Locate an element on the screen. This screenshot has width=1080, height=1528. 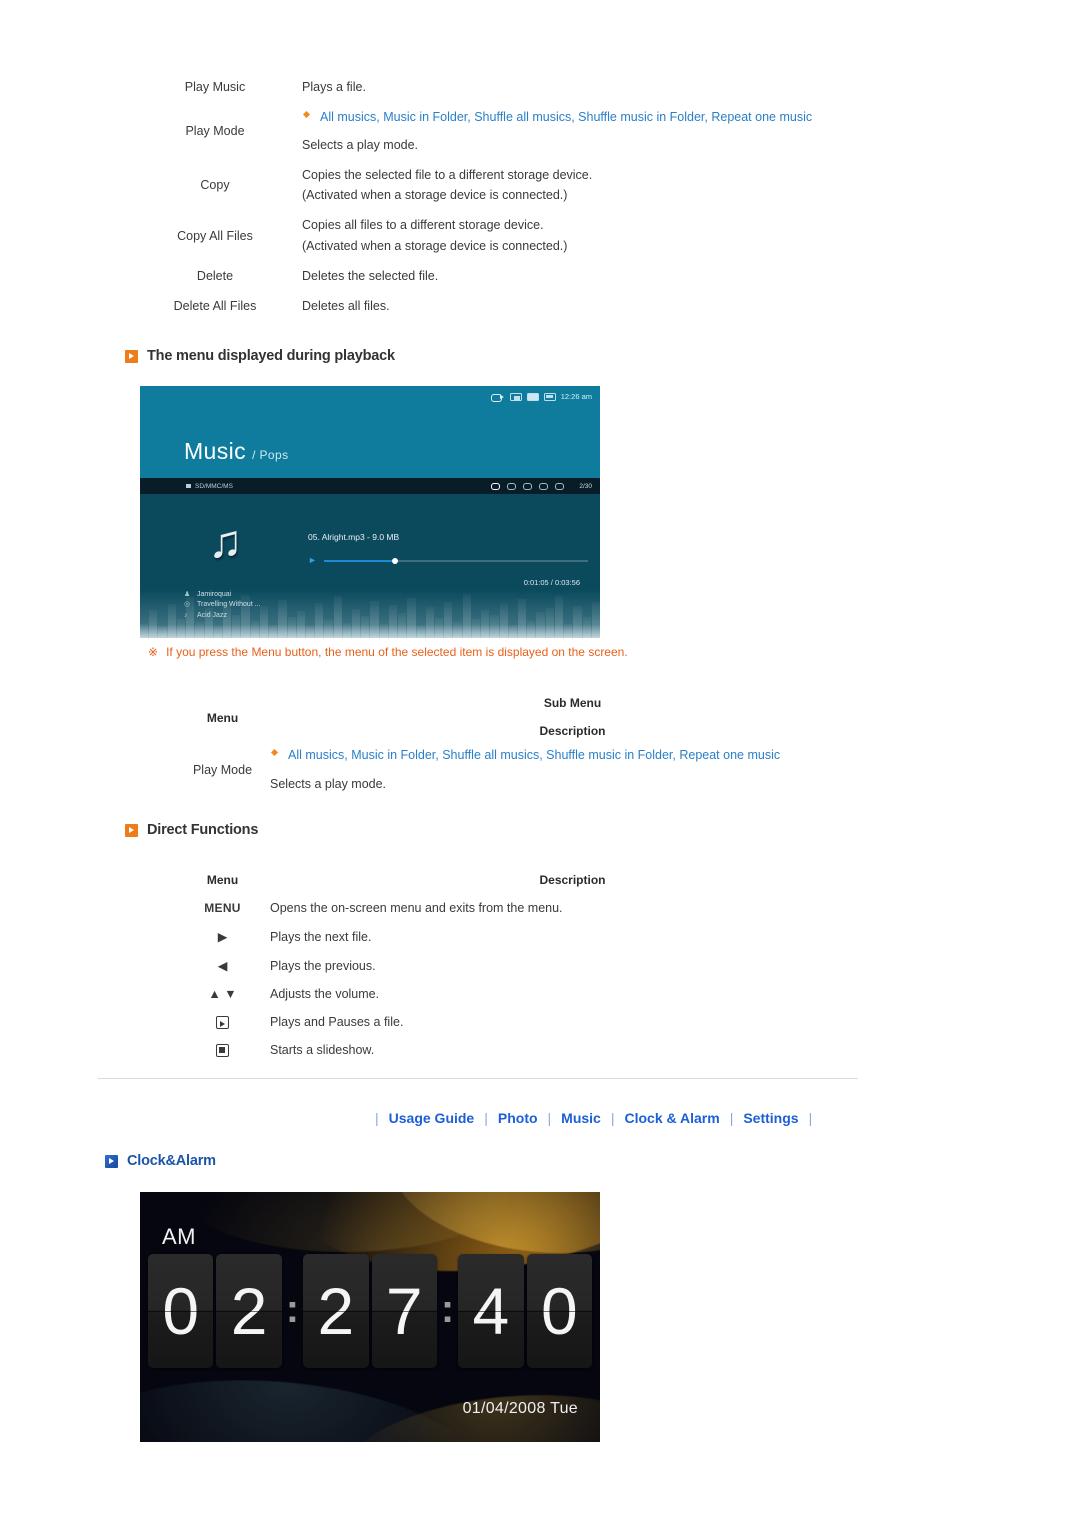
section-heading-text: The menu displayed during playback is located at coordinates (271, 356).